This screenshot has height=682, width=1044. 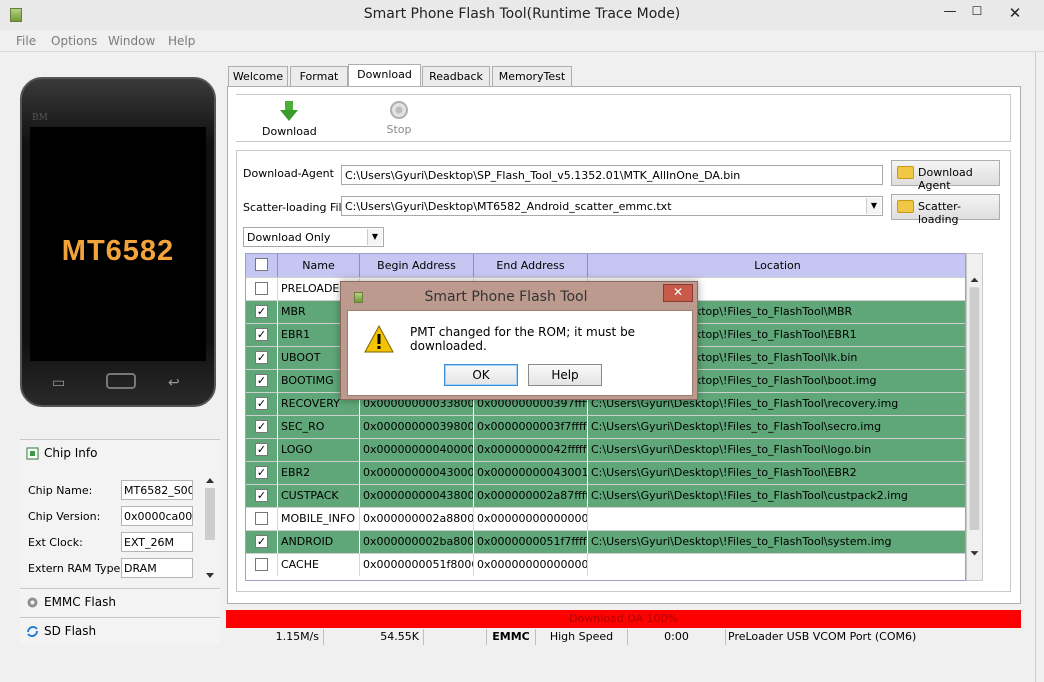 What do you see at coordinates (532, 76) in the screenshot?
I see `tab-memorytest: MemoryTest` at bounding box center [532, 76].